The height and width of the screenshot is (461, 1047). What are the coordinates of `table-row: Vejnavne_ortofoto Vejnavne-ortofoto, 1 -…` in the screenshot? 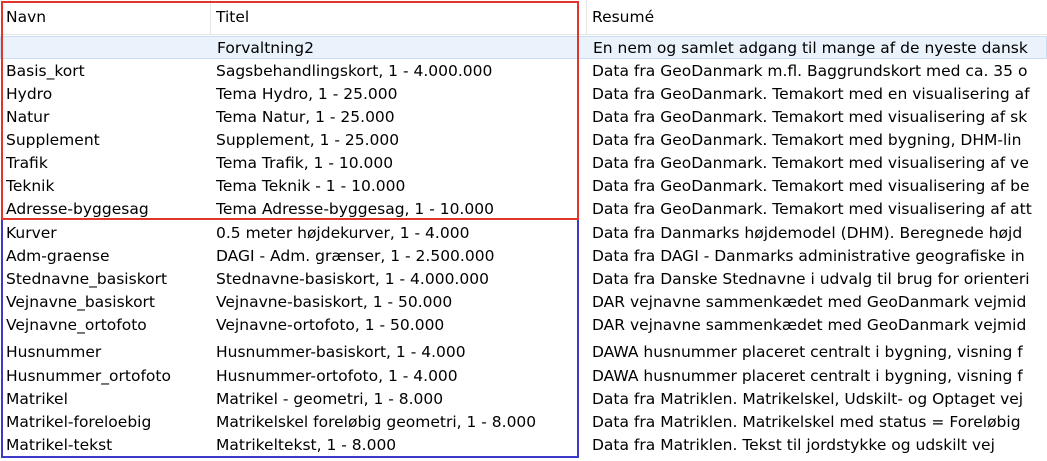 It's located at (523, 325).